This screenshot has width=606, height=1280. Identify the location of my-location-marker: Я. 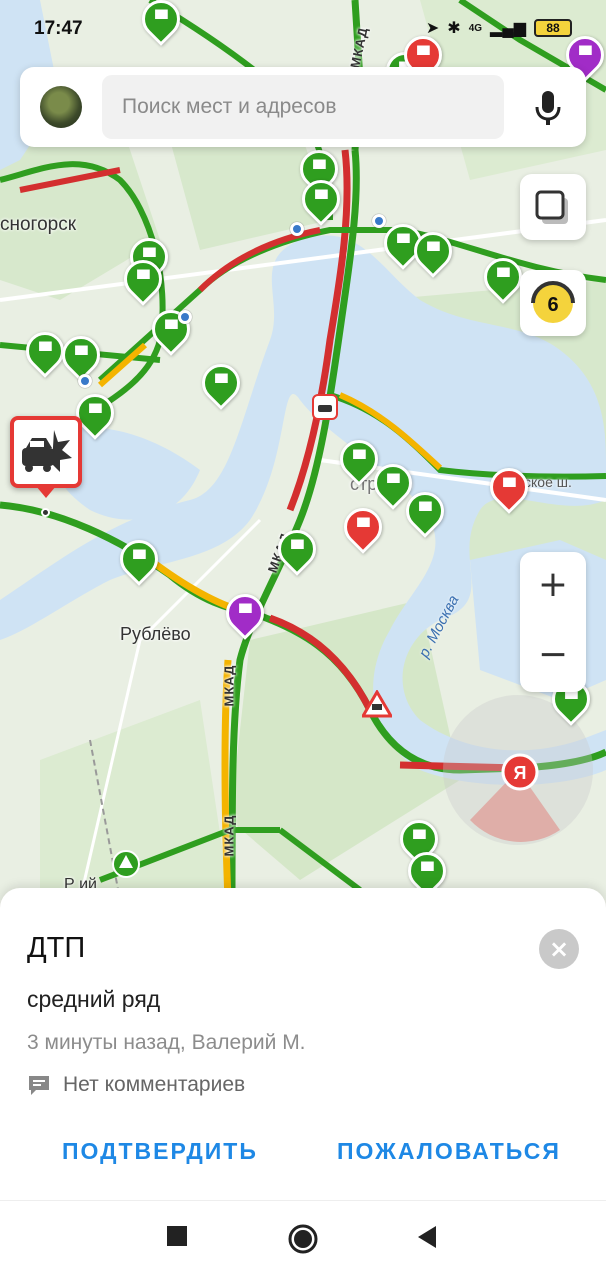
(520, 772).